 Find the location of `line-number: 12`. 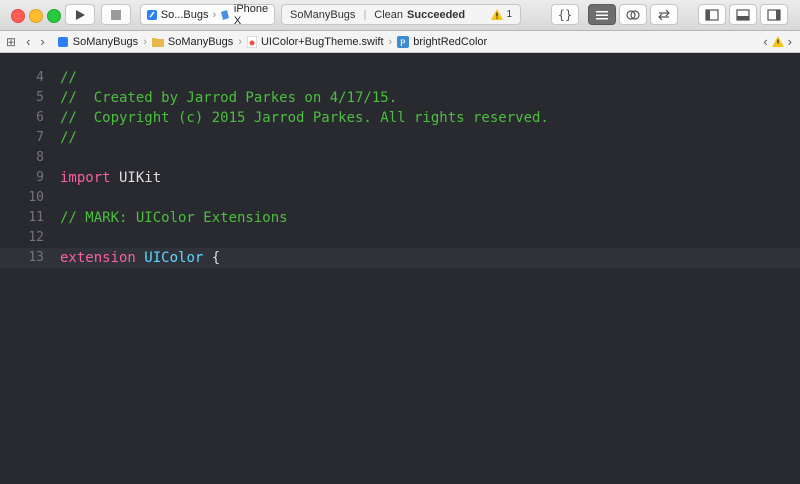

line-number: 12 is located at coordinates (36, 237).